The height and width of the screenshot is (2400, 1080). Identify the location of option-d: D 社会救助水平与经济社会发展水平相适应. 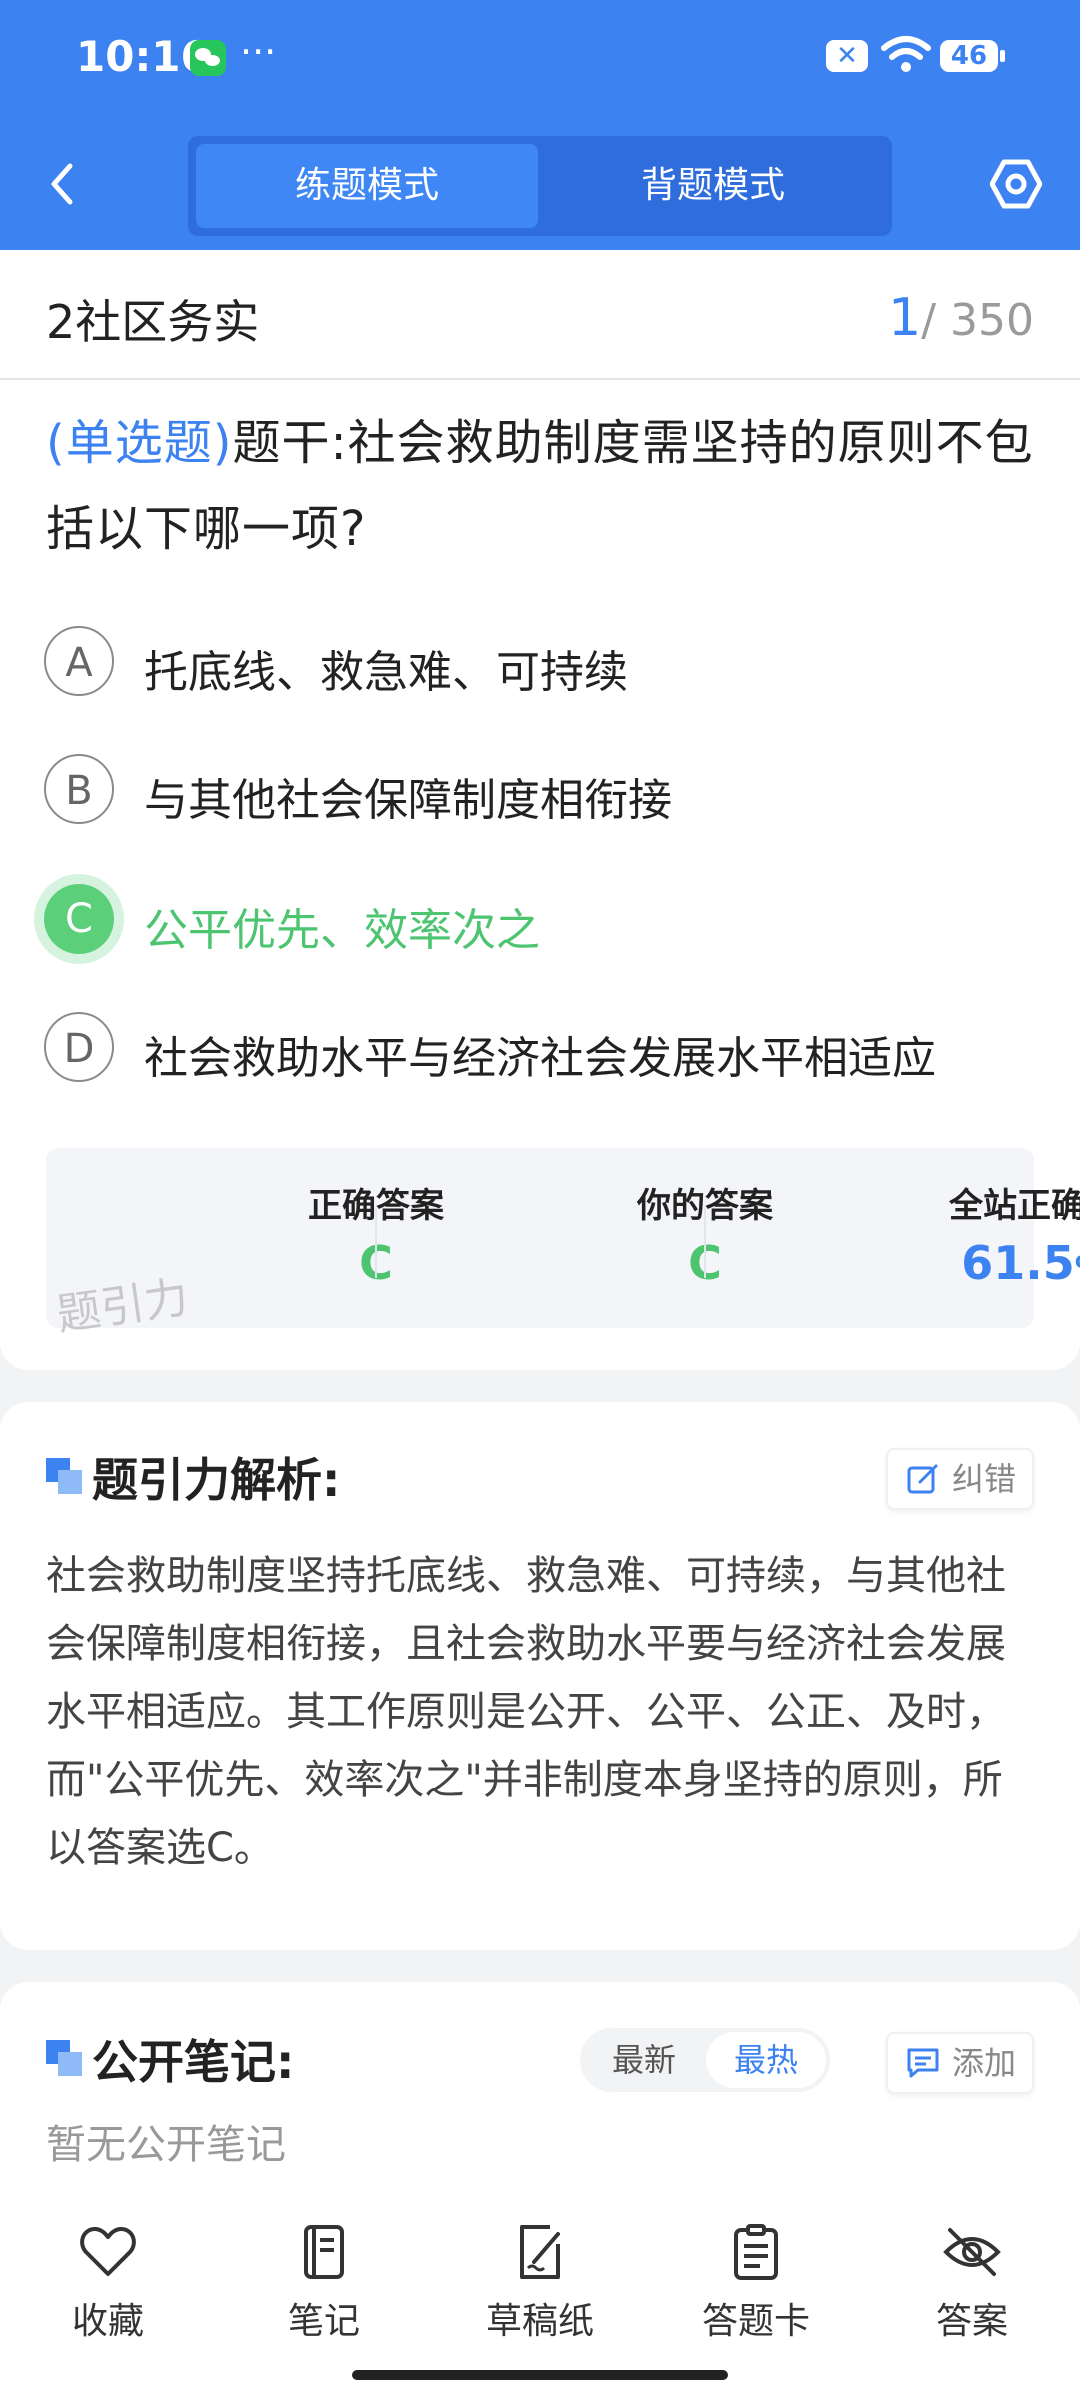
(544, 1052).